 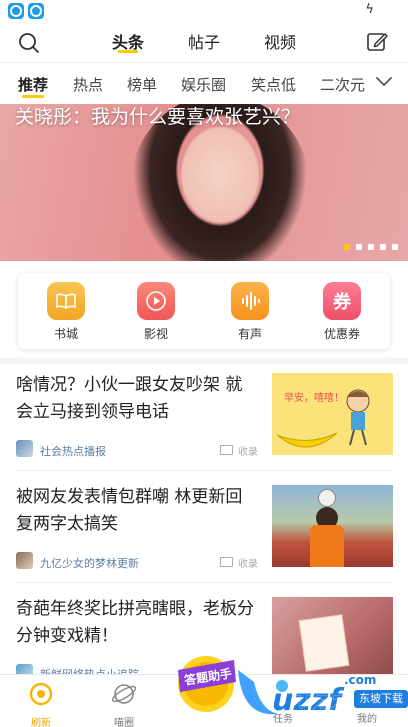 I want to click on banner-title: 关晓彤：我为什么要喜欢张艺兴？, so click(x=195, y=115).